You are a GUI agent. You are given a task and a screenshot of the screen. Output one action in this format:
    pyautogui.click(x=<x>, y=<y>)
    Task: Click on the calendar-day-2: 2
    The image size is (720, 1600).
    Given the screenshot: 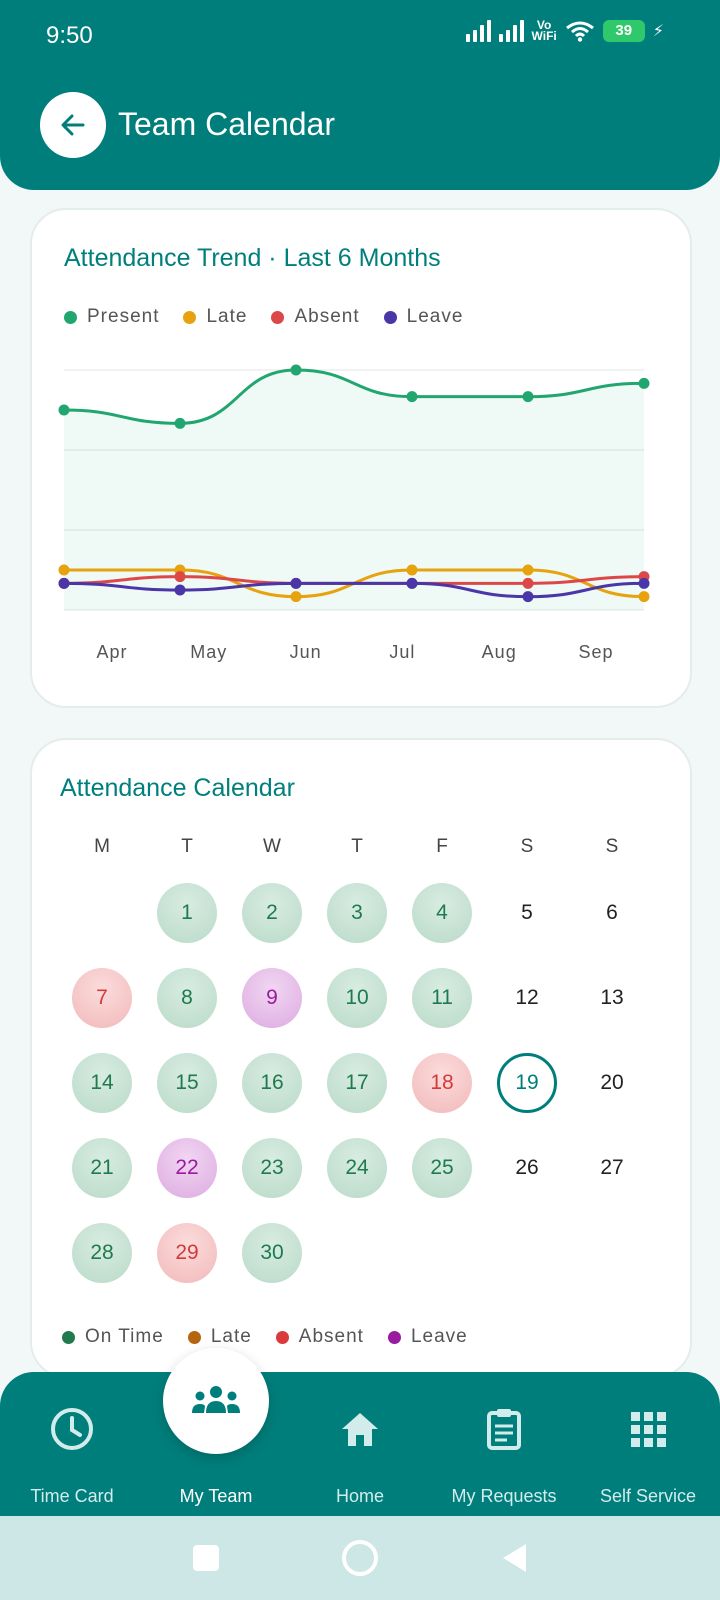 What is the action you would take?
    pyautogui.click(x=272, y=913)
    